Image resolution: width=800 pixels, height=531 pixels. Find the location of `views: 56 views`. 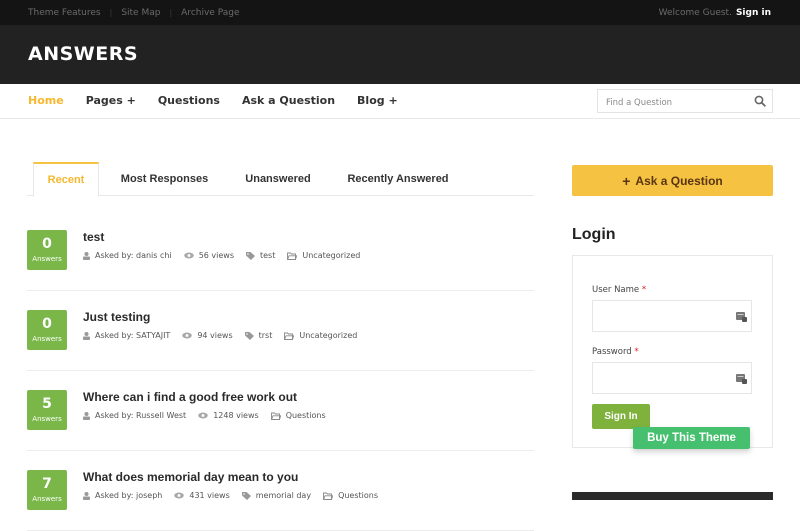

views: 56 views is located at coordinates (208, 255).